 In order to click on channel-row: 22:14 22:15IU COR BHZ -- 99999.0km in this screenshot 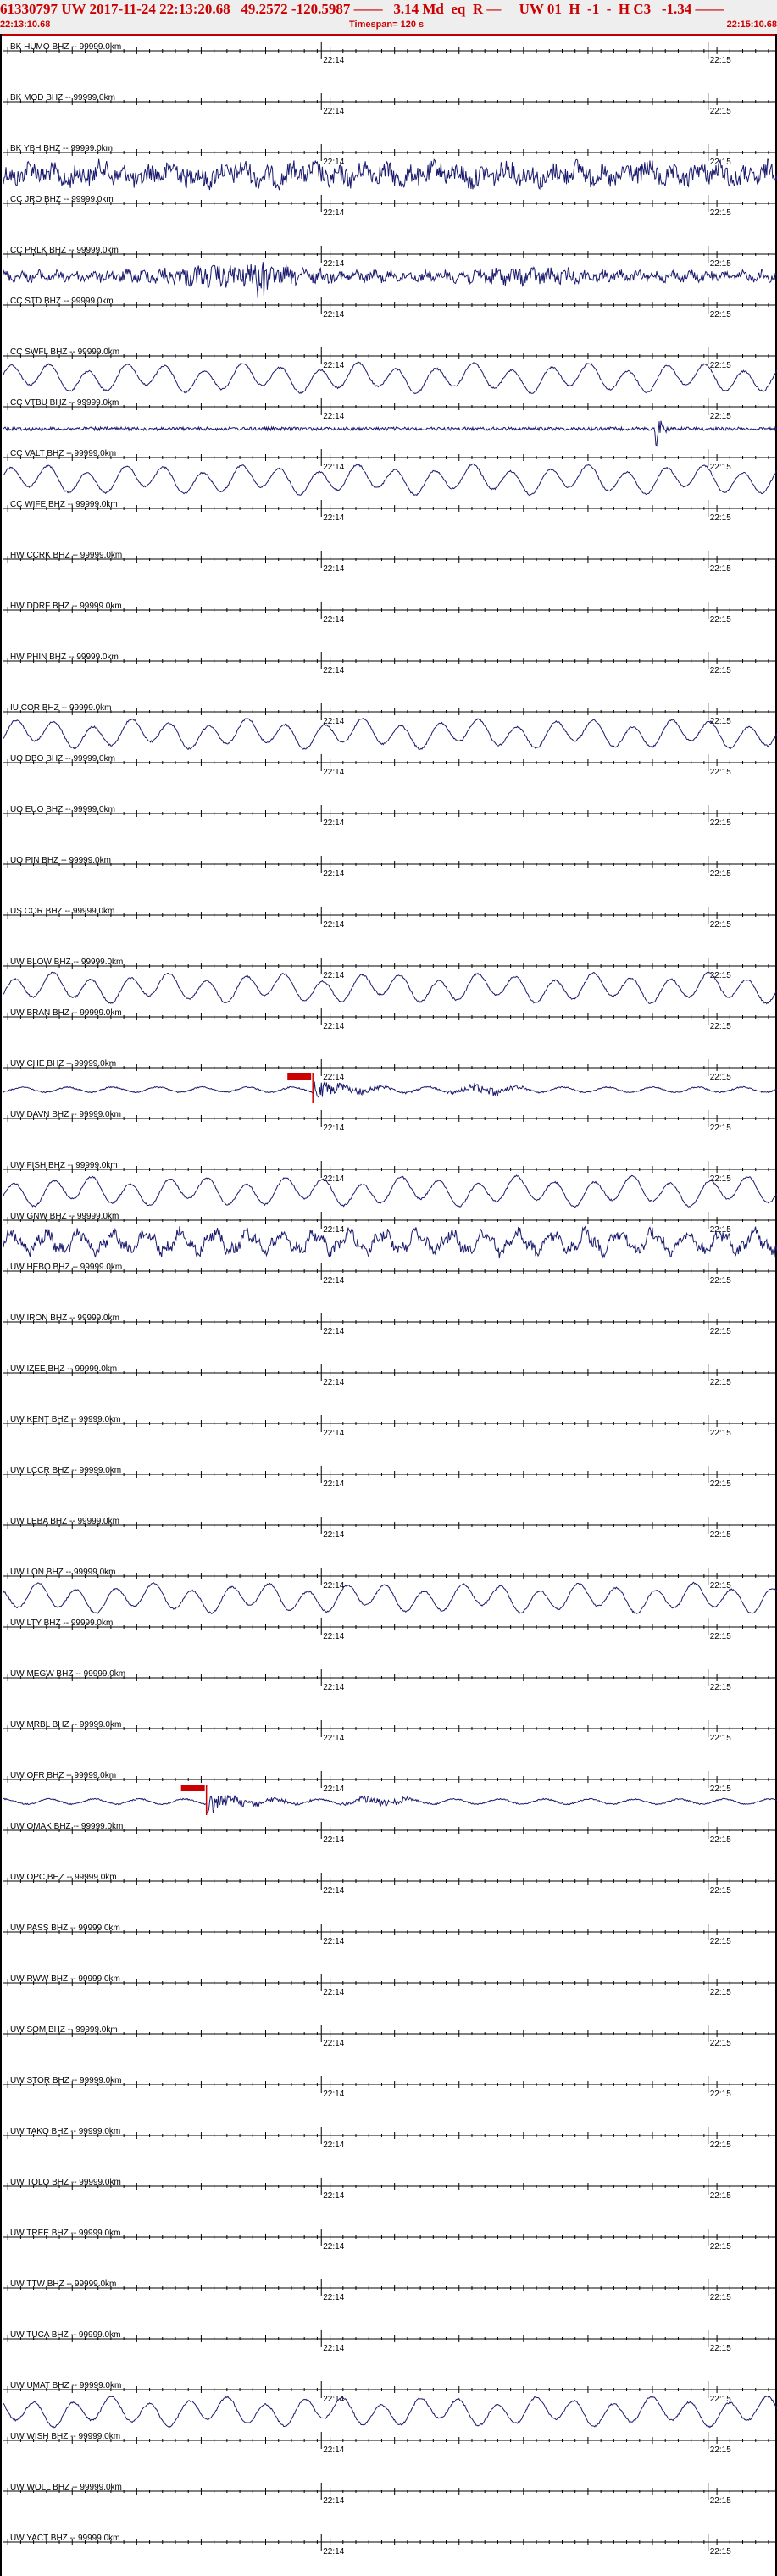, I will do `click(390, 727)`.